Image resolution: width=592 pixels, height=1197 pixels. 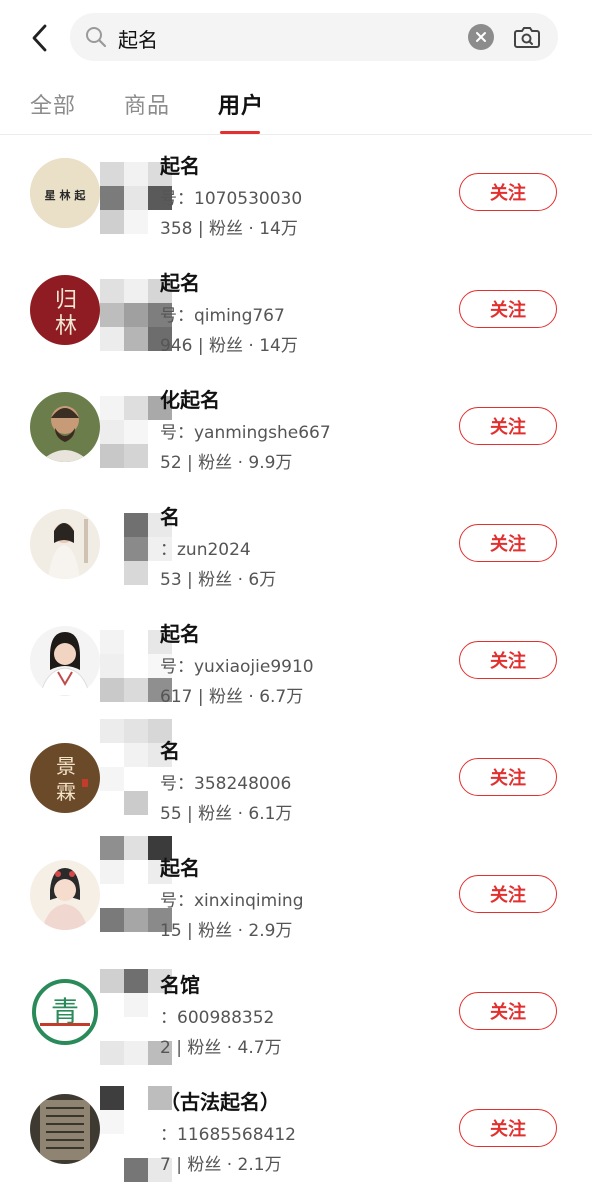 What do you see at coordinates (66, 326) in the screenshot?
I see `svg-text: 林` at bounding box center [66, 326].